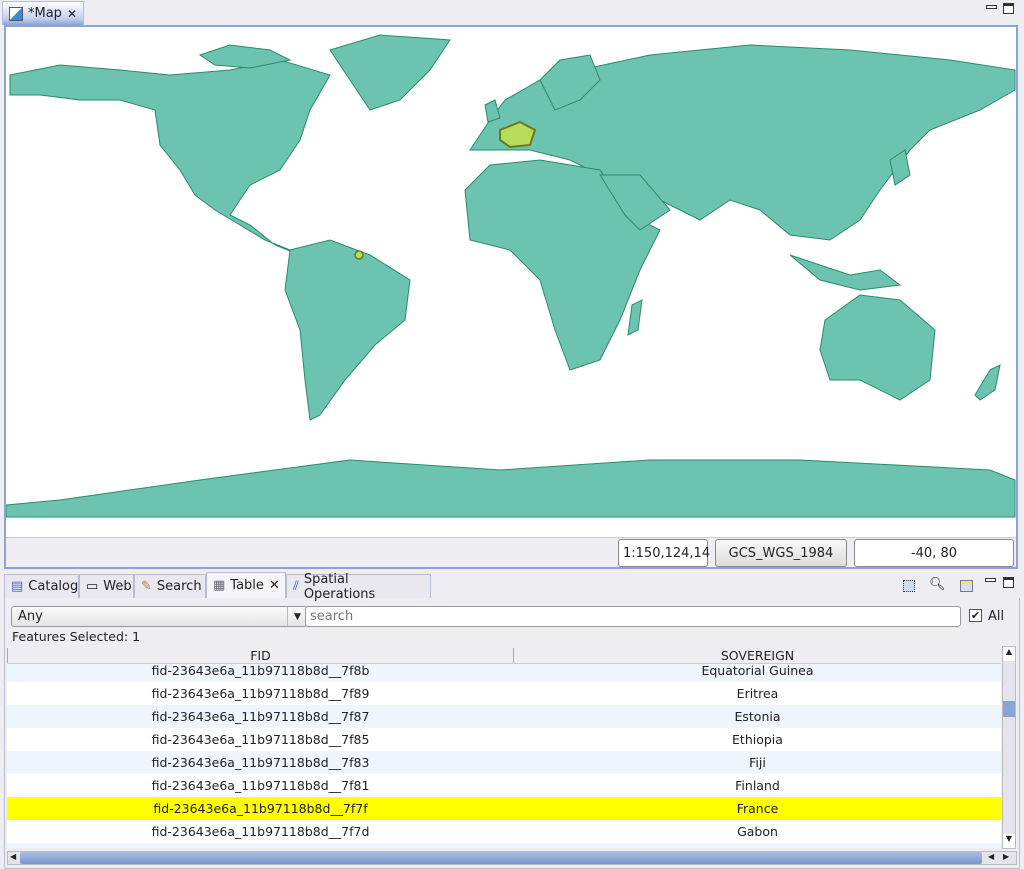 This screenshot has width=1024, height=869. I want to click on tab-search: ✎ Search, so click(170, 586).